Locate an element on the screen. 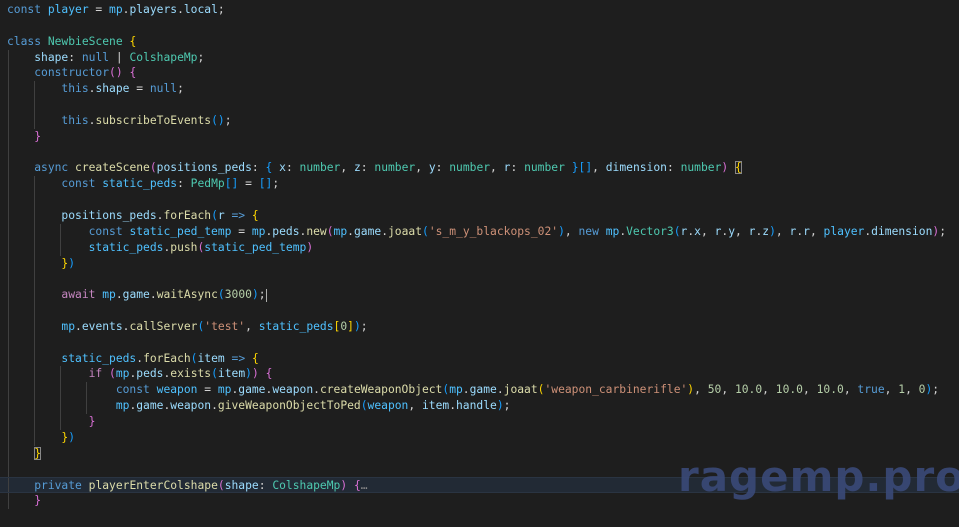 This screenshot has height=527, width=959. code-line: static_peds.forEach(item => { is located at coordinates (479, 358).